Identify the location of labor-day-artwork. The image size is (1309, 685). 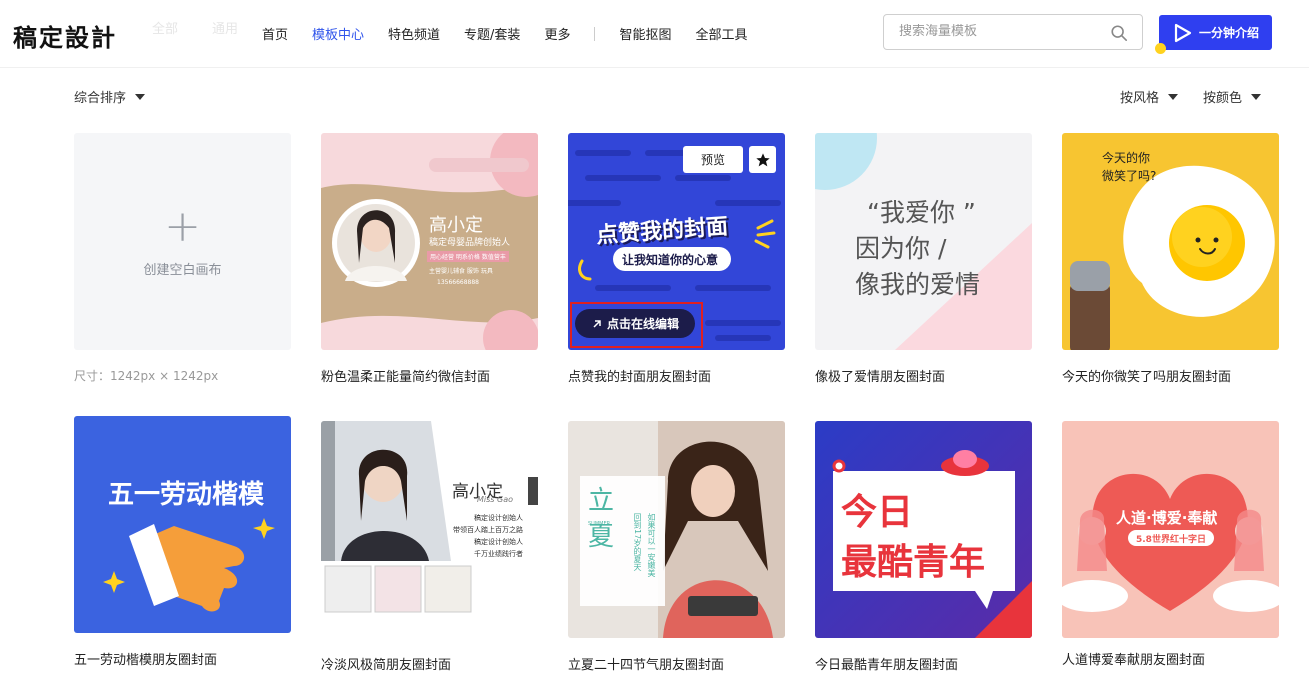
(182, 524).